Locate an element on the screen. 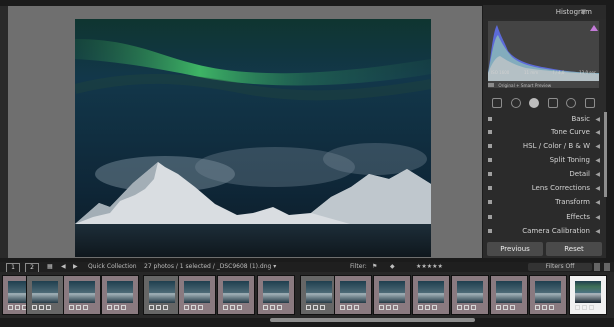 The height and width of the screenshot is (327, 614). back-icon: ◀ is located at coordinates (63, 267).